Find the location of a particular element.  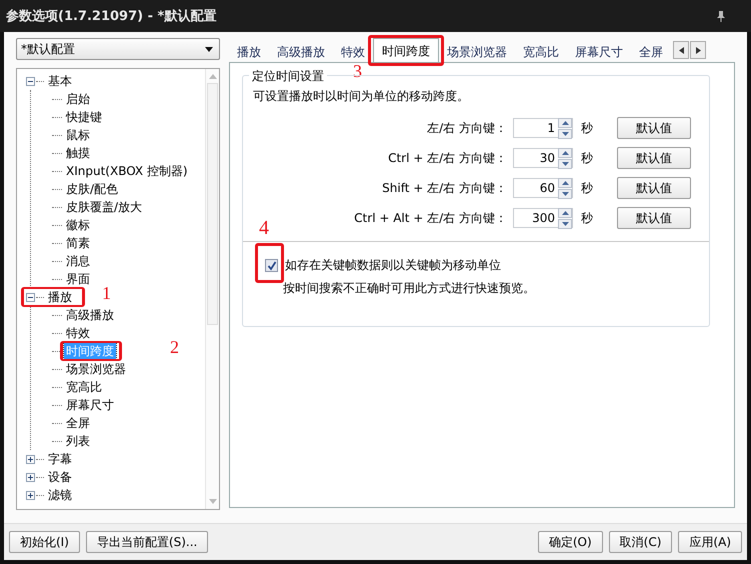

left-arrow-icon is located at coordinates (681, 50).